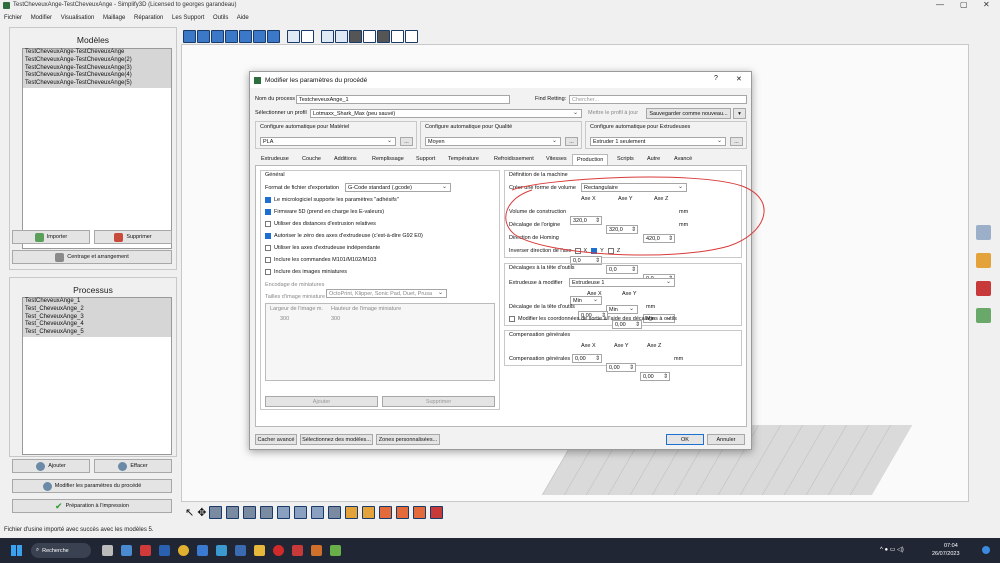  I want to click on list-item: TestCheveuxAnge-TestCheveuxAnge(3), so click(97, 68).